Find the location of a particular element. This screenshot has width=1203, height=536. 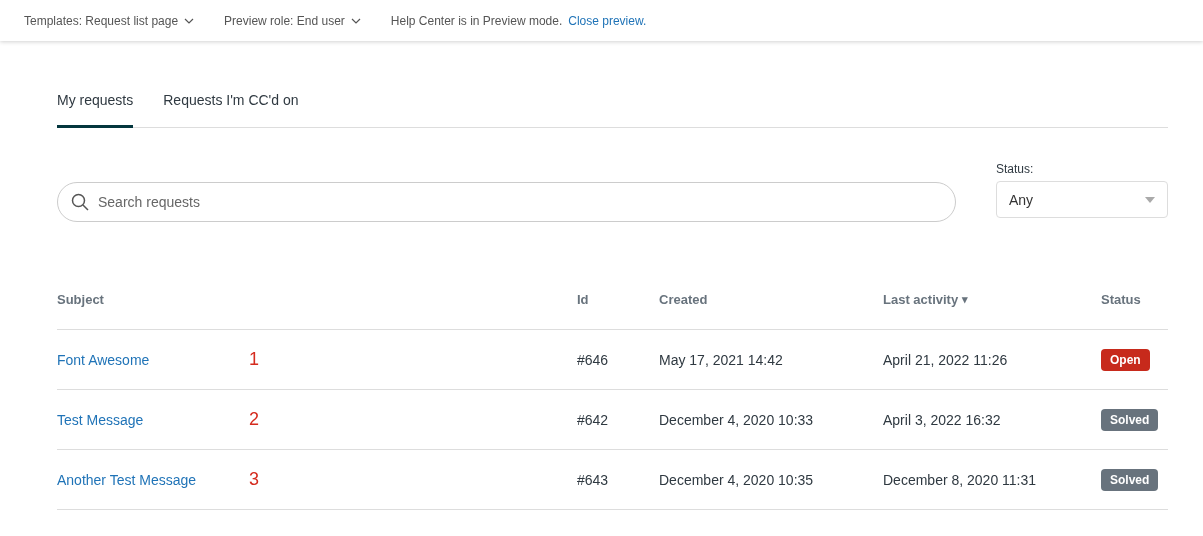

column-header: Subject is located at coordinates (317, 300).